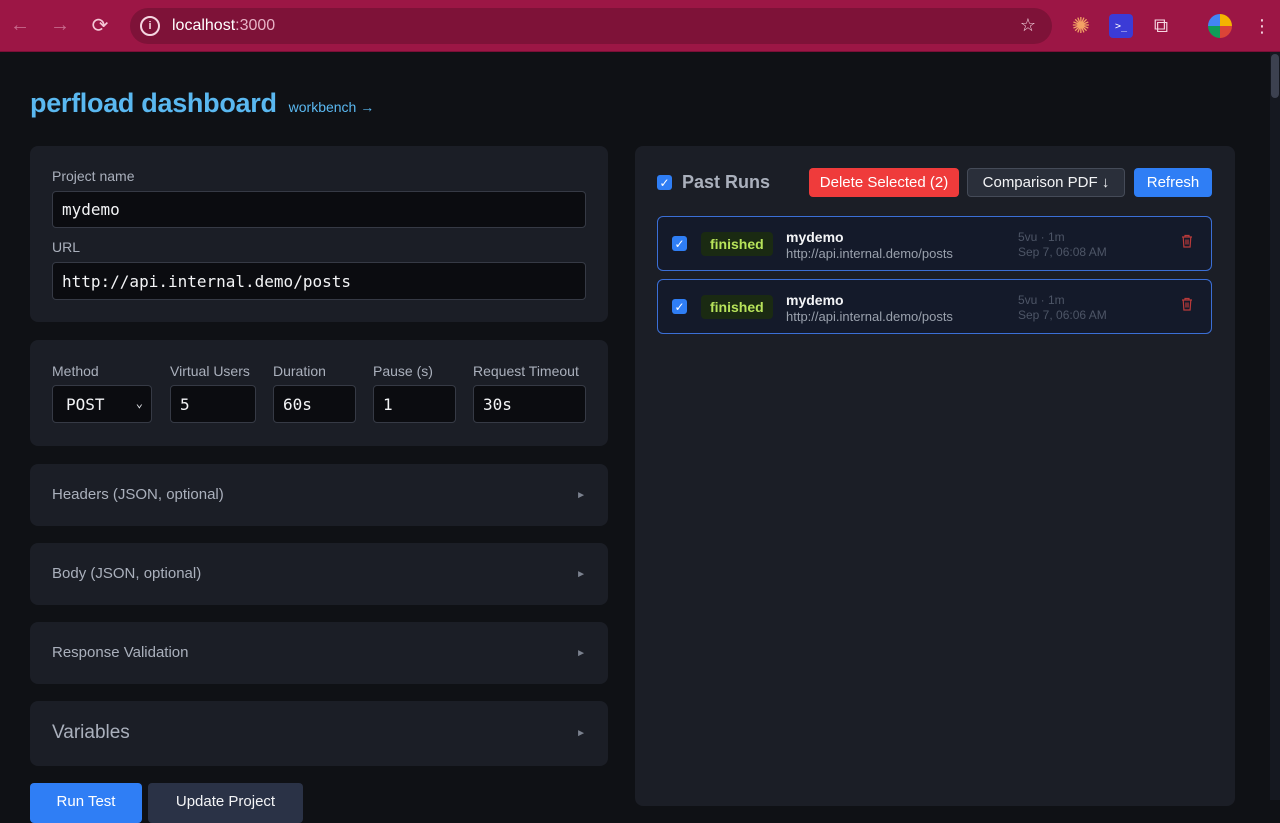 The width and height of the screenshot is (1280, 823). I want to click on site-info-icon: i, so click(150, 26).